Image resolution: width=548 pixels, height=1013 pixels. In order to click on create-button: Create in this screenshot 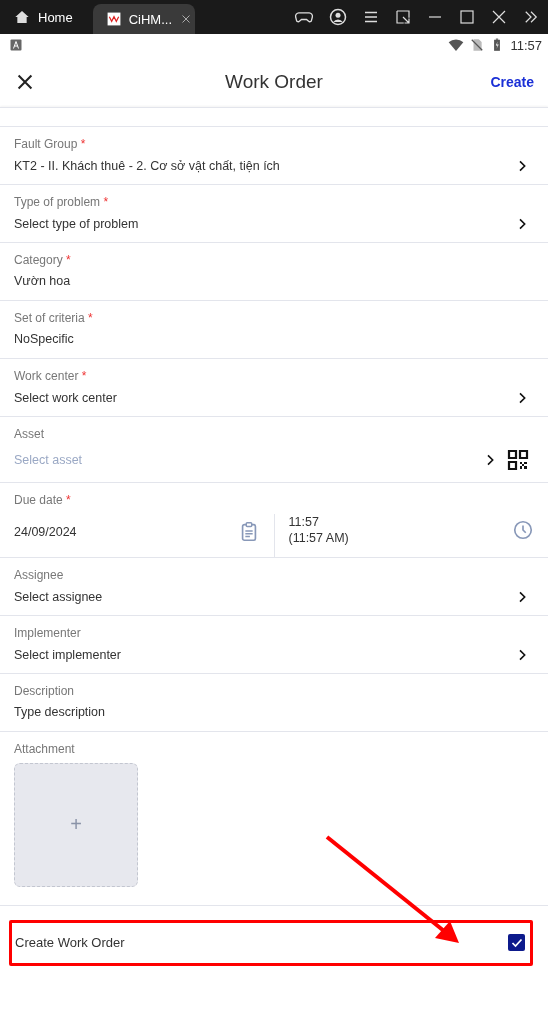, I will do `click(512, 81)`.